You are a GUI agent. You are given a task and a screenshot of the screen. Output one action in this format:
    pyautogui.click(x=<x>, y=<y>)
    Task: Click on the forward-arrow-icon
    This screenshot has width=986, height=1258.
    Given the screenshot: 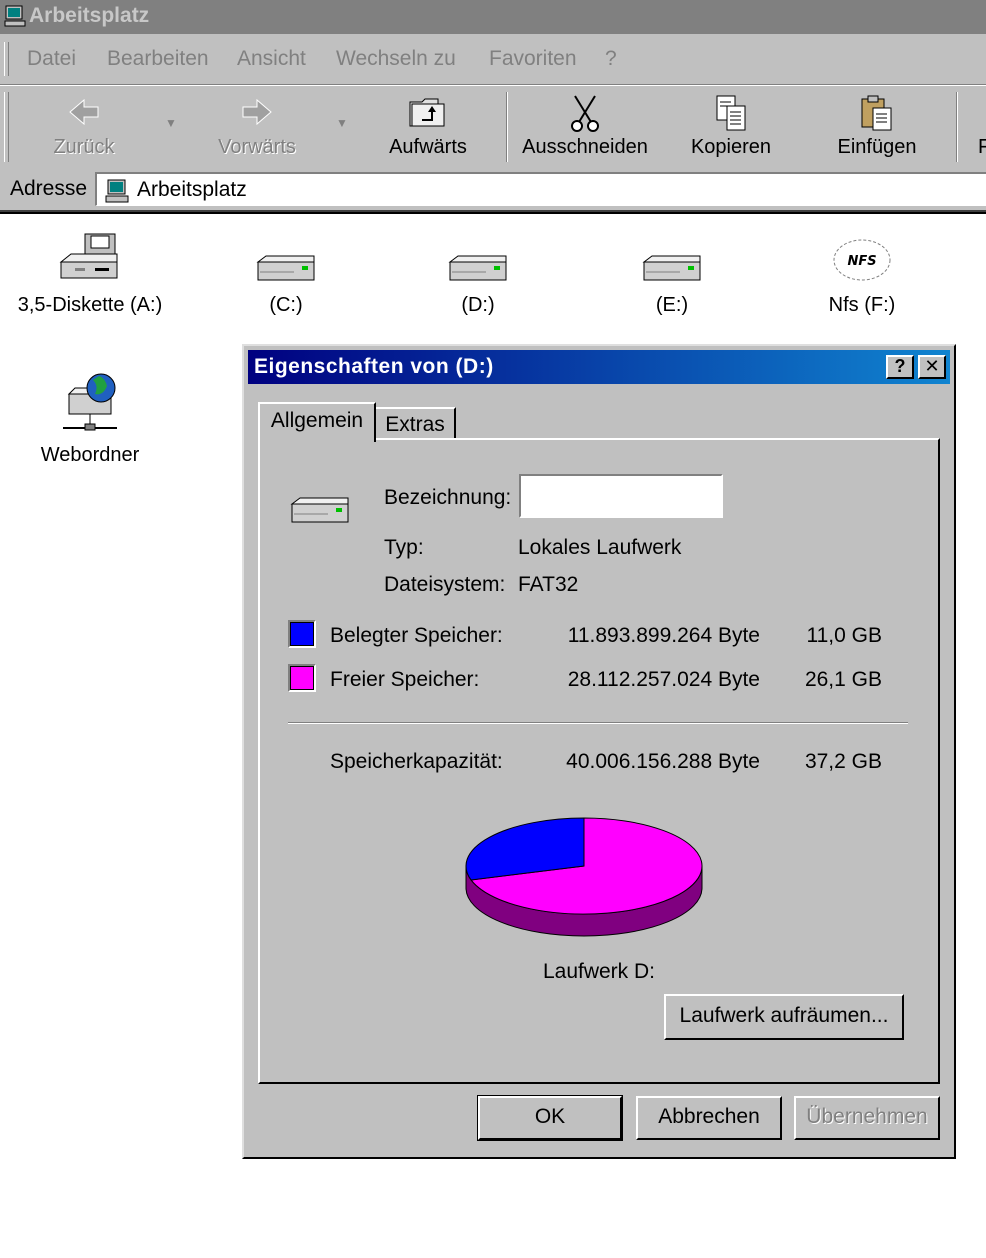 What is the action you would take?
    pyautogui.click(x=257, y=112)
    